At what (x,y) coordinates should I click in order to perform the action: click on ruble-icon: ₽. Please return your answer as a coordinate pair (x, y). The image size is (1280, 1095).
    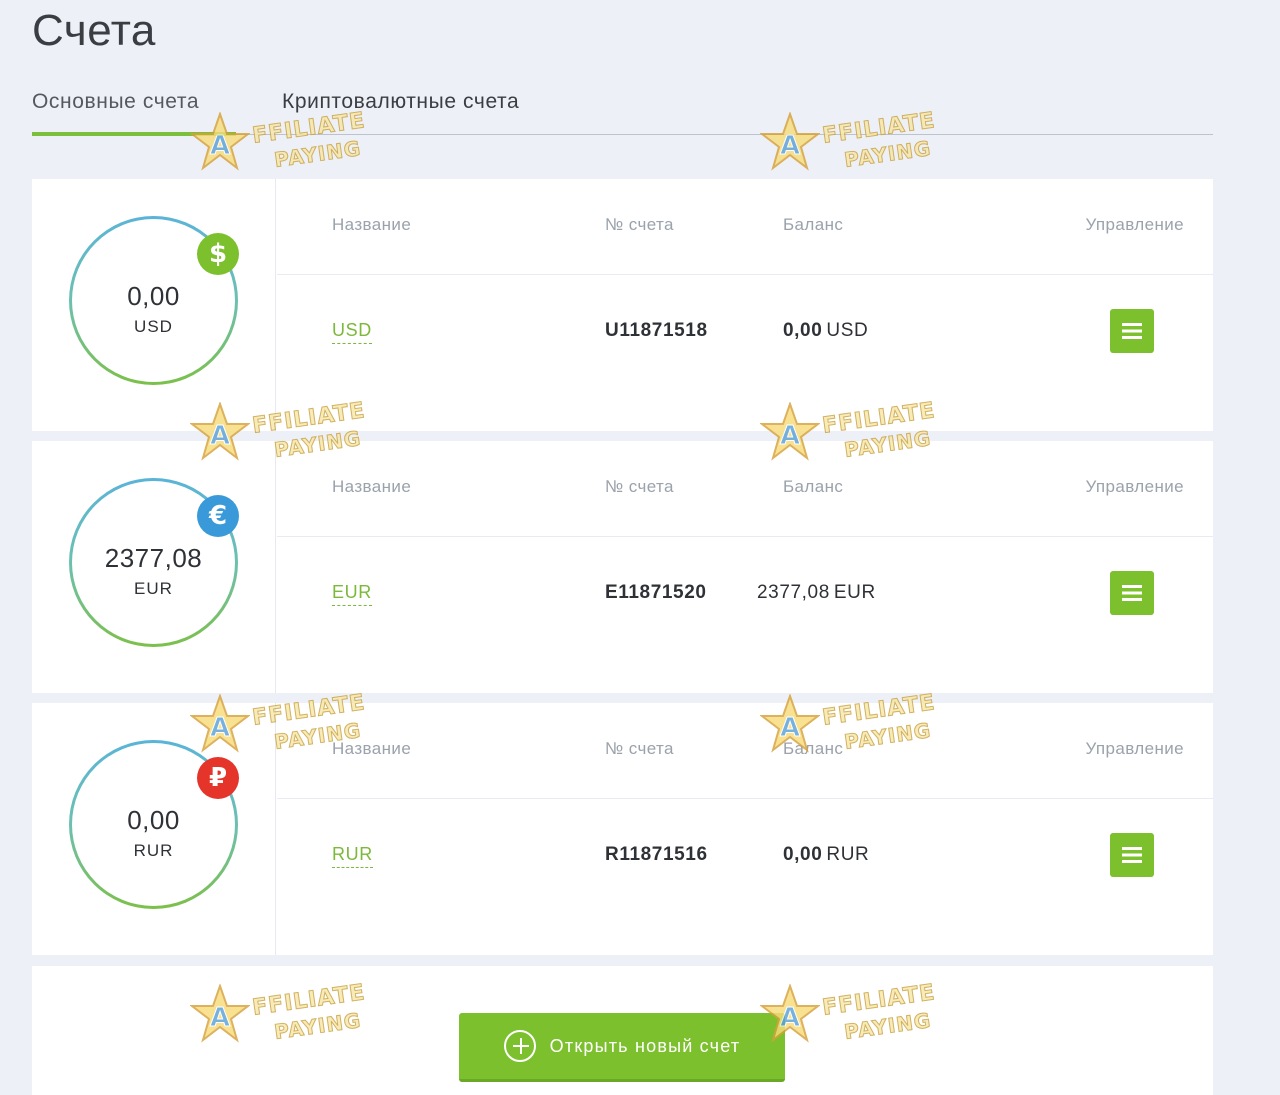
    Looking at the image, I should click on (218, 778).